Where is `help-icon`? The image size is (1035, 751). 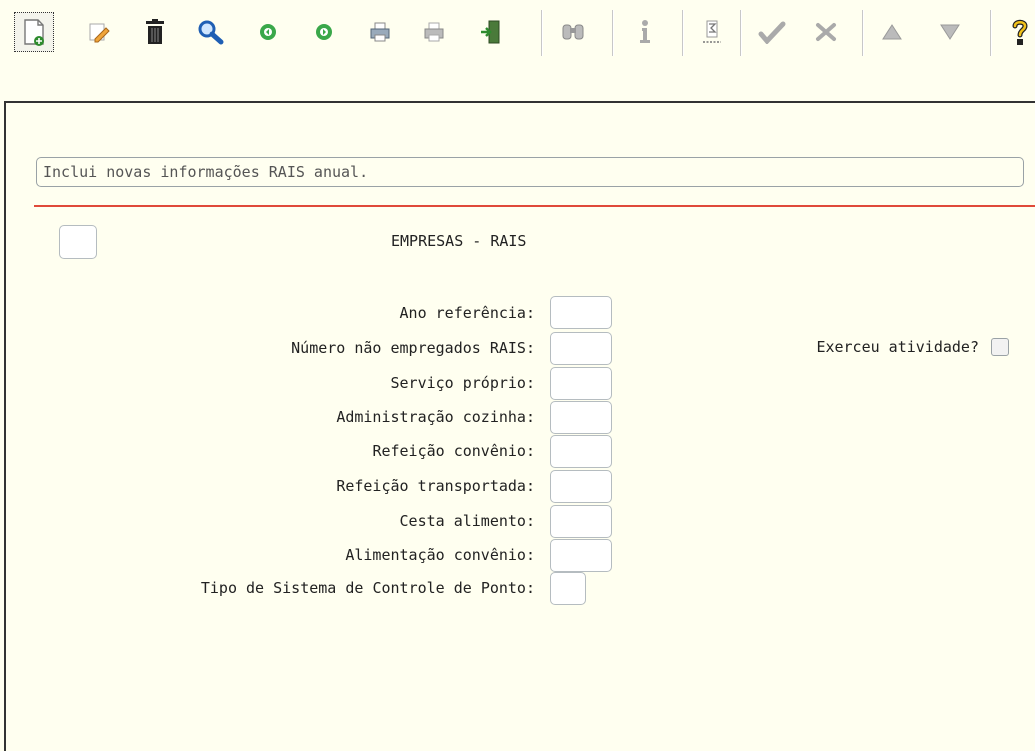 help-icon is located at coordinates (1020, 32).